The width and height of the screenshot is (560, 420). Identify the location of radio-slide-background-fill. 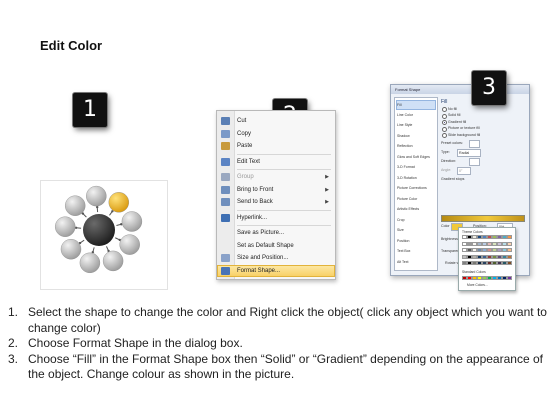
(444, 135).